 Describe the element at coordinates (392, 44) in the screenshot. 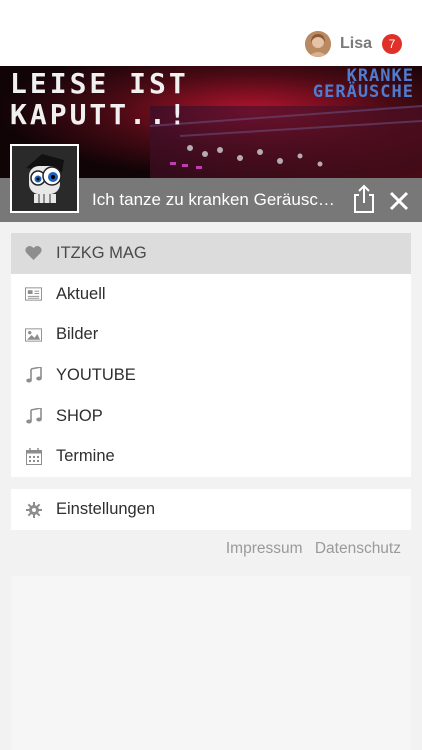

I see `notification-badge: 7` at that location.